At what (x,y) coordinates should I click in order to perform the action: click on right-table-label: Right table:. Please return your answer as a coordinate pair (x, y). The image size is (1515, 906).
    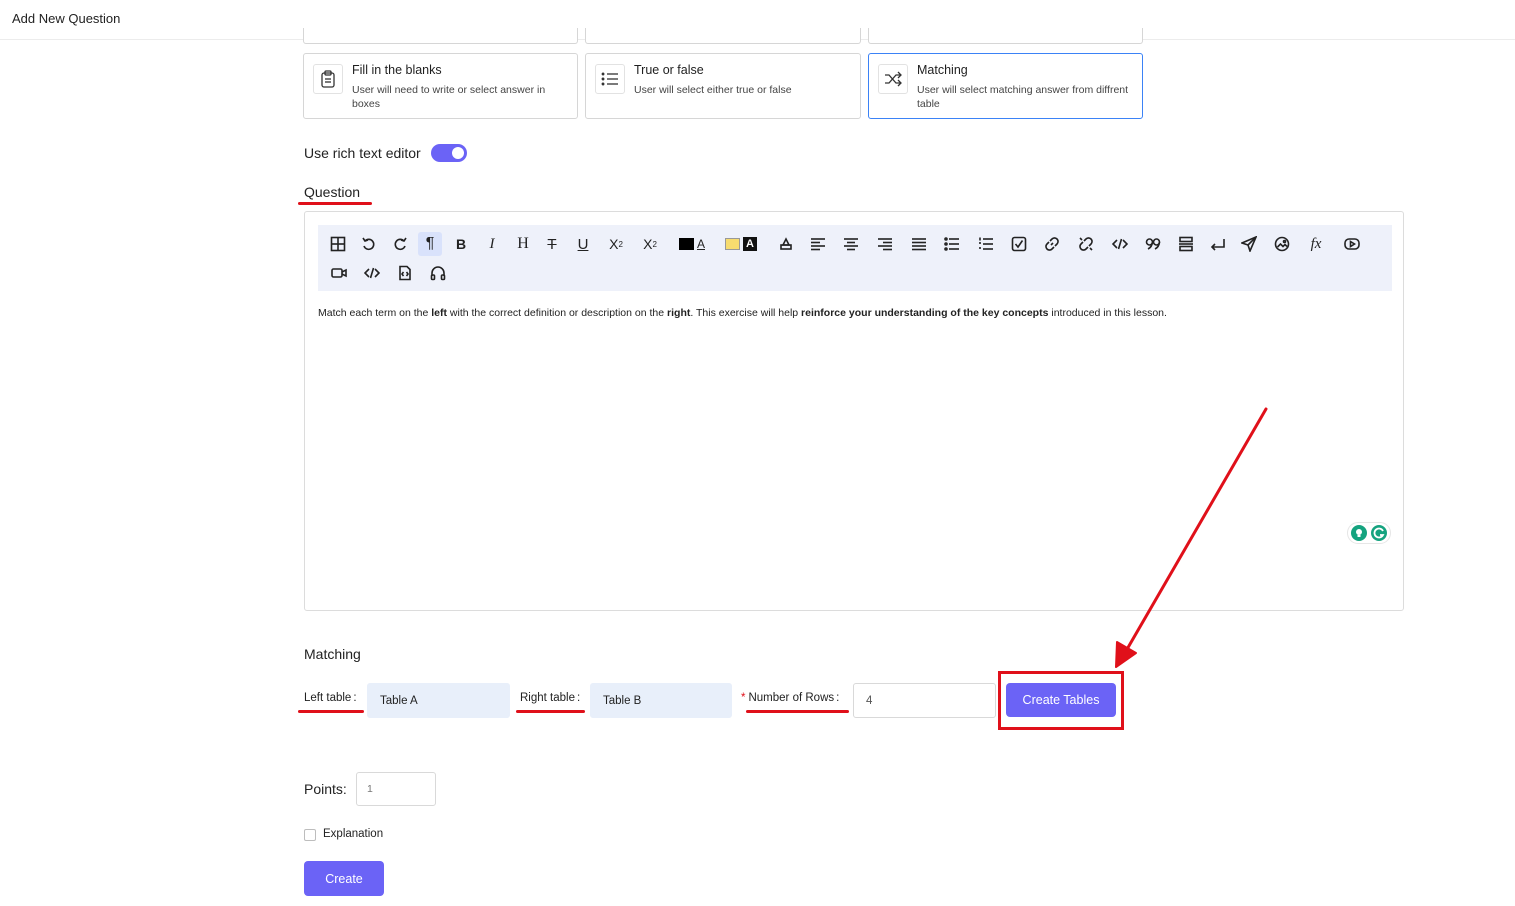
    Looking at the image, I should click on (550, 698).